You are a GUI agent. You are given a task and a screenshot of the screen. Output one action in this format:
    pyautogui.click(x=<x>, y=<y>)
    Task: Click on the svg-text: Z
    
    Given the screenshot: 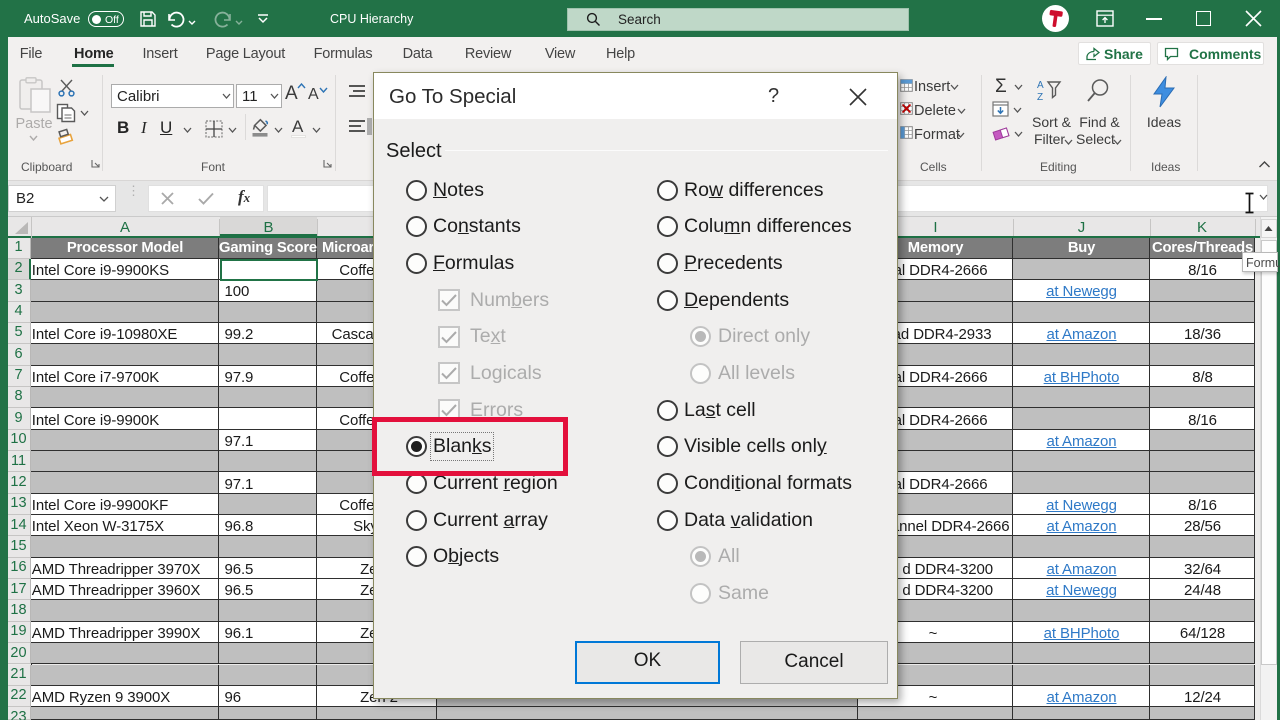 What is the action you would take?
    pyautogui.click(x=1040, y=97)
    